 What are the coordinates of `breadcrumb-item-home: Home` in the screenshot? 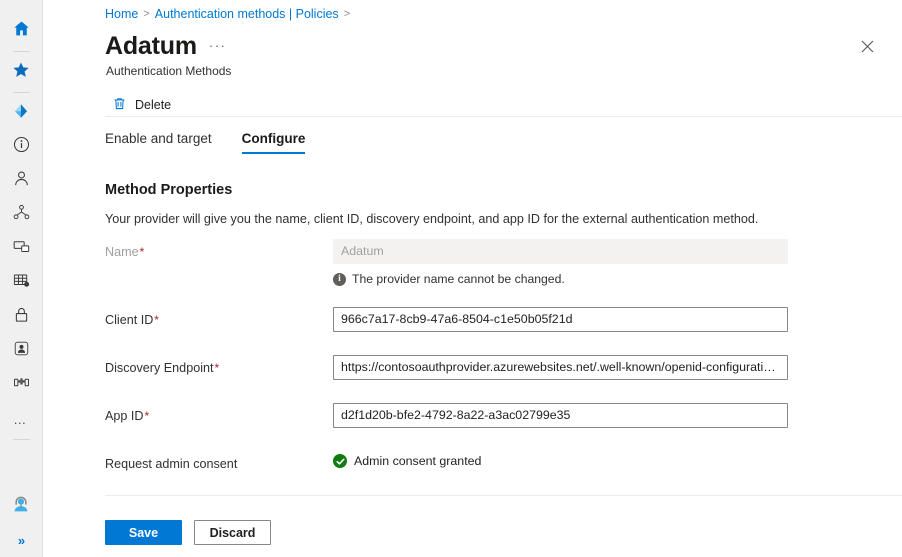 It's located at (121, 14).